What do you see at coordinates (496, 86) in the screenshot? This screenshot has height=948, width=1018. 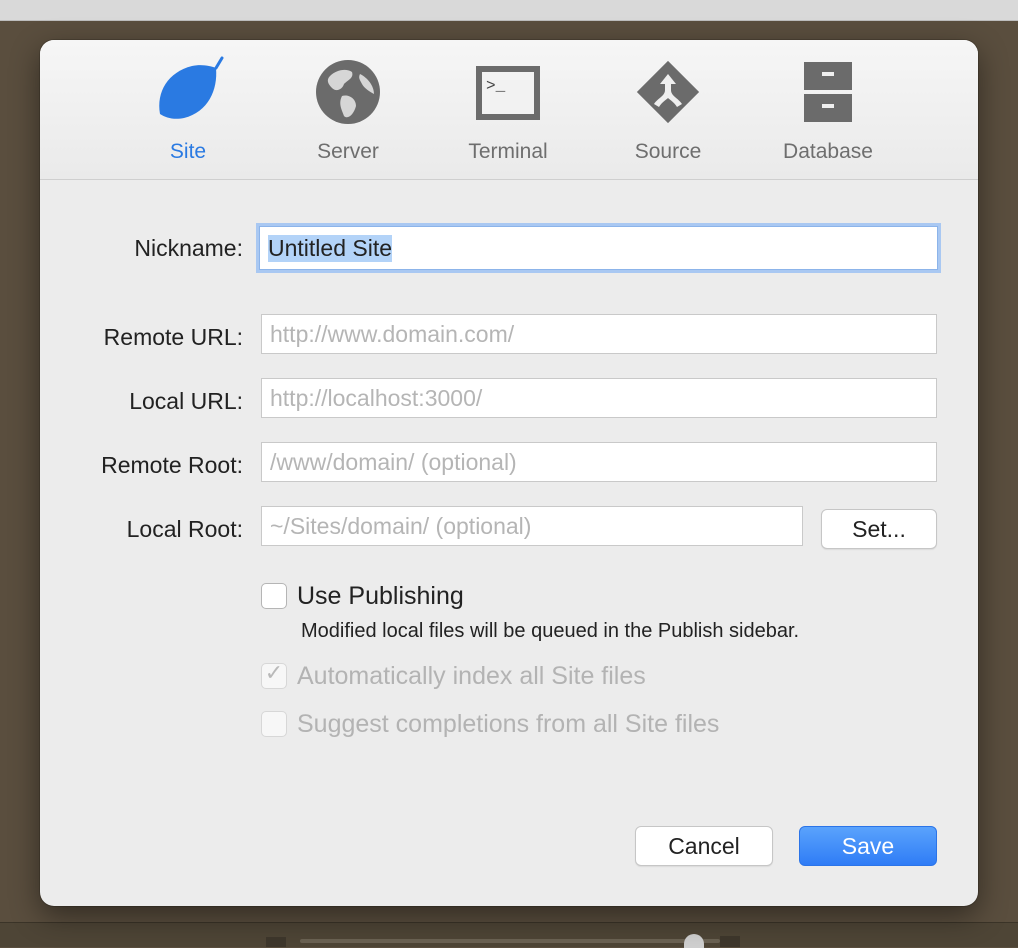 I see `terminal-prompt: >_` at bounding box center [496, 86].